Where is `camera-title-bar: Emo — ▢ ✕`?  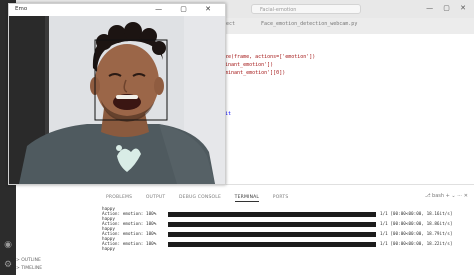
camera-title-bar: Emo — ▢ ✕ is located at coordinates (117, 10).